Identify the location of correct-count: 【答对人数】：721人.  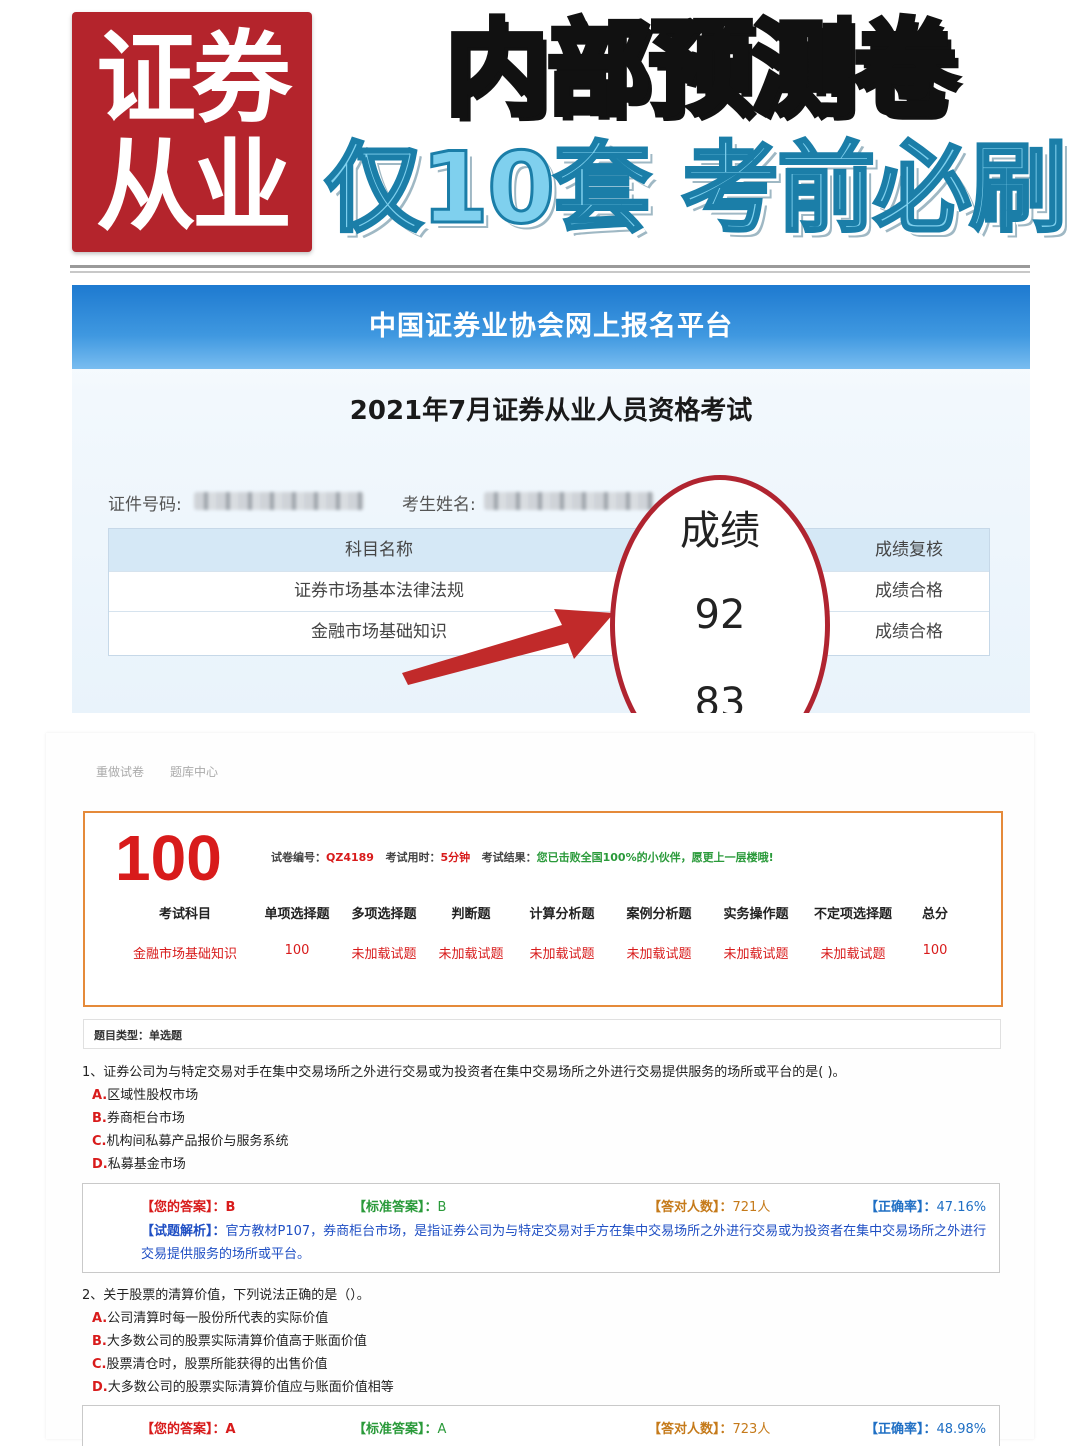
(709, 1205).